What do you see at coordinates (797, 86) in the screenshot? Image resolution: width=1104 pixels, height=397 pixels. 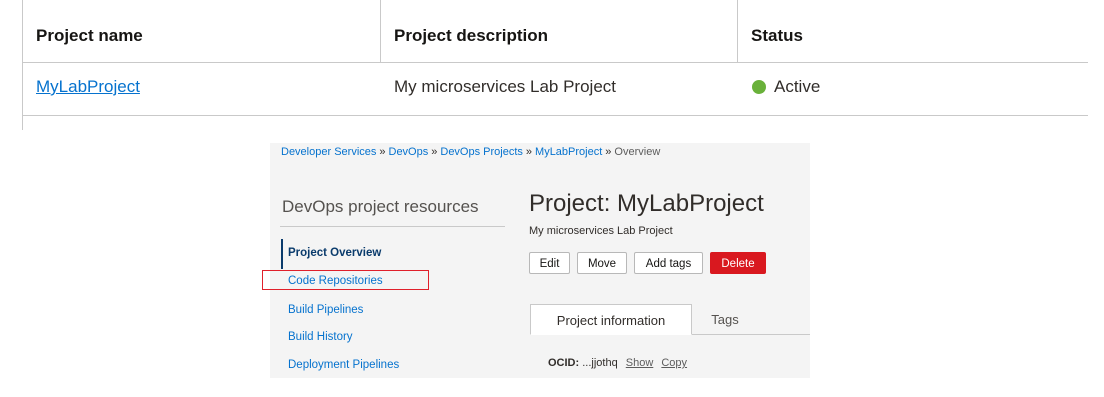 I see `status-cell: Active` at bounding box center [797, 86].